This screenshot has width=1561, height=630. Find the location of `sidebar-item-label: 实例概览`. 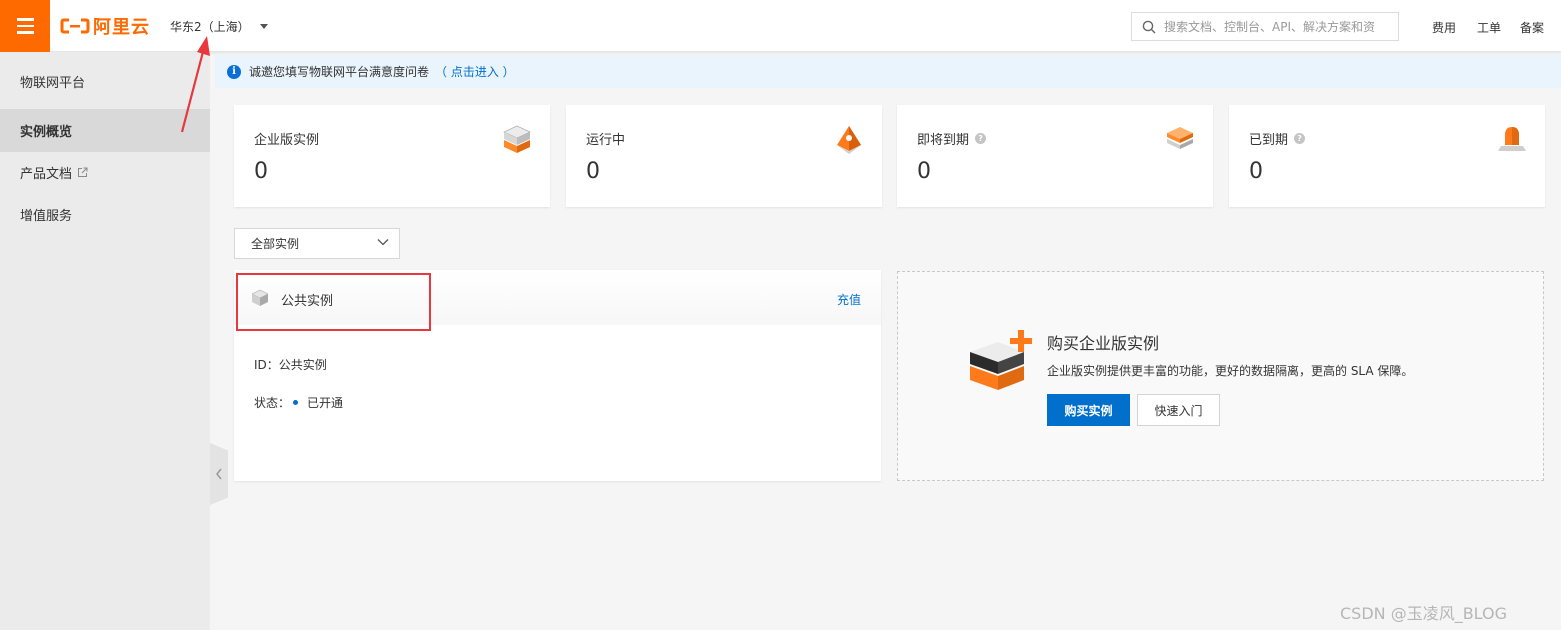

sidebar-item-label: 实例概览 is located at coordinates (46, 132).